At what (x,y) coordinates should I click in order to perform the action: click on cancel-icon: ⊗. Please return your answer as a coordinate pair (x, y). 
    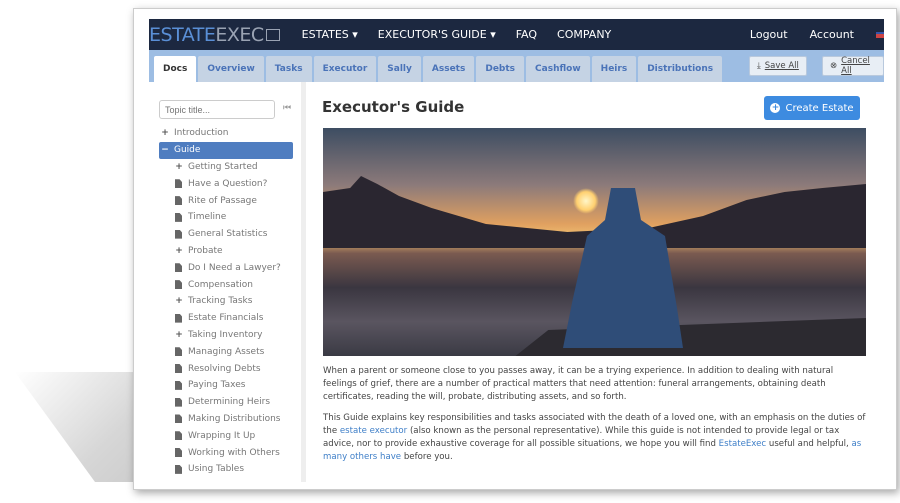
    Looking at the image, I should click on (834, 66).